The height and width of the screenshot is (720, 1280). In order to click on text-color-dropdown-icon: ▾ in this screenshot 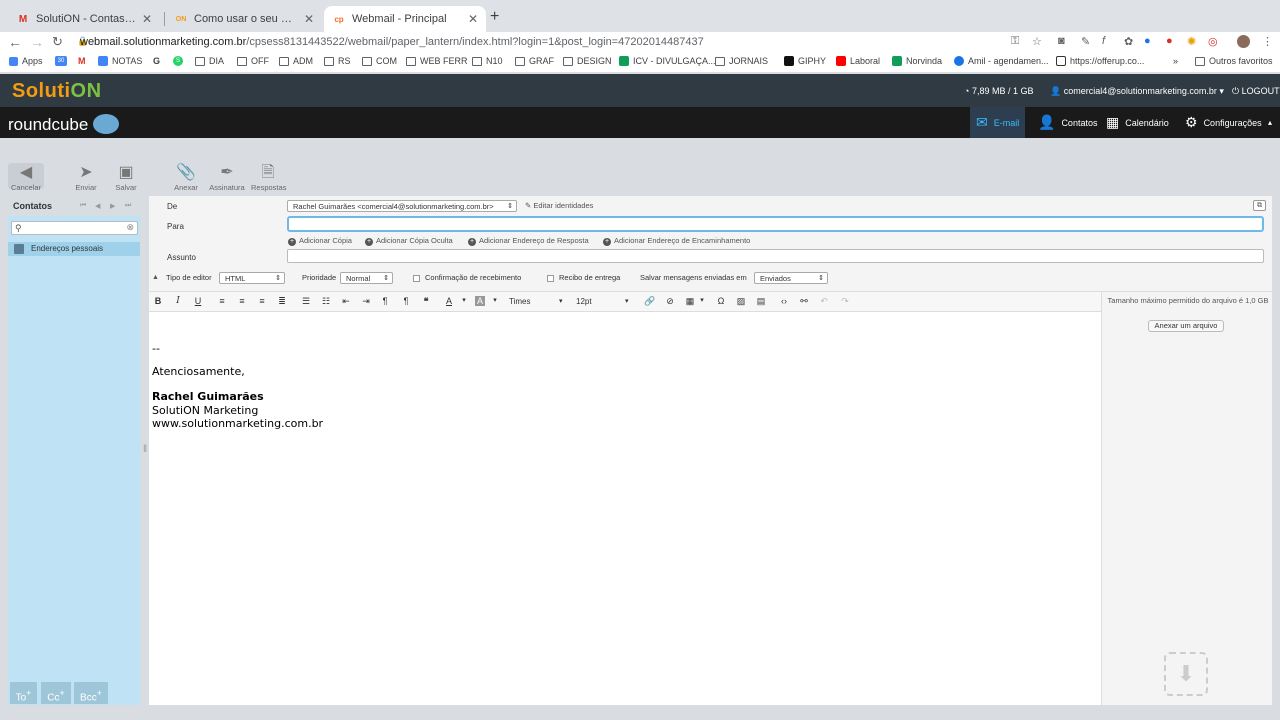, I will do `click(464, 300)`.